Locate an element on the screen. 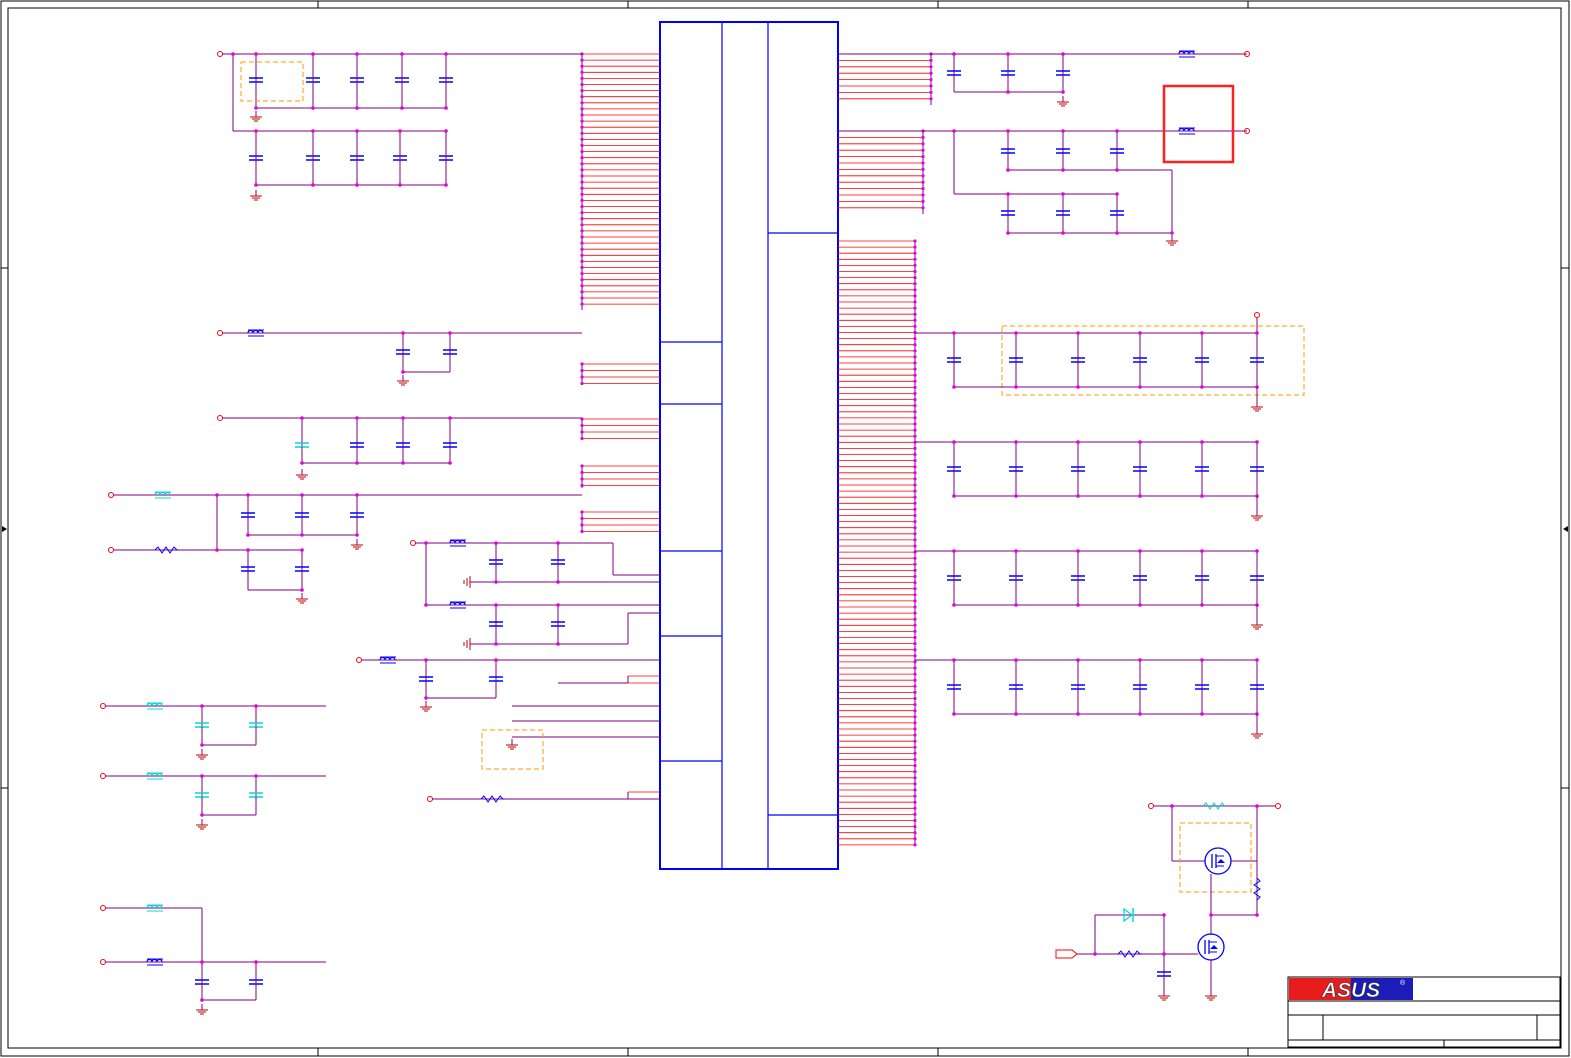 The width and height of the screenshot is (1571, 1058). title-block: ASUS ® is located at coordinates (1424, 1012).